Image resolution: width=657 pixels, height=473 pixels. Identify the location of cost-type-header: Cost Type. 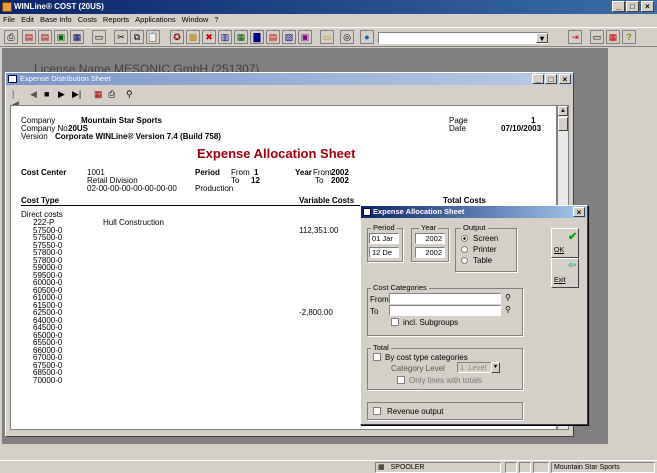
(40, 200).